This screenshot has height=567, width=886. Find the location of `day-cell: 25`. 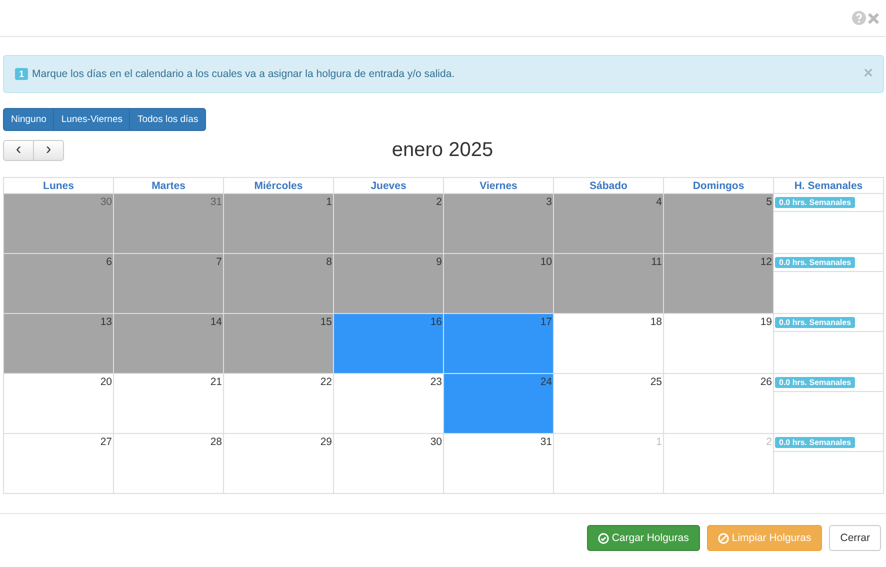

day-cell: 25 is located at coordinates (609, 404).